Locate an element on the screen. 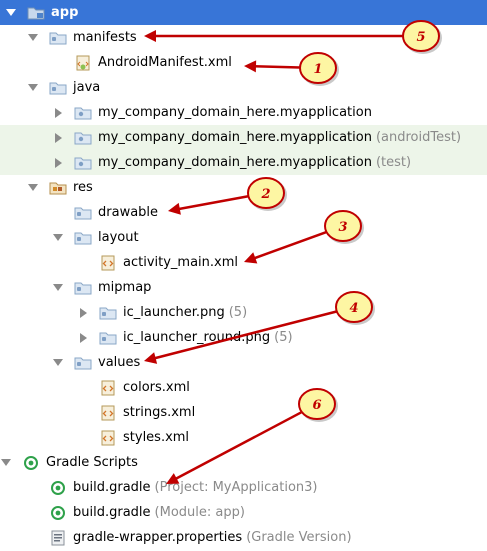 The image size is (487, 551). tree-node-label: Gradle Scripts is located at coordinates (92, 462).